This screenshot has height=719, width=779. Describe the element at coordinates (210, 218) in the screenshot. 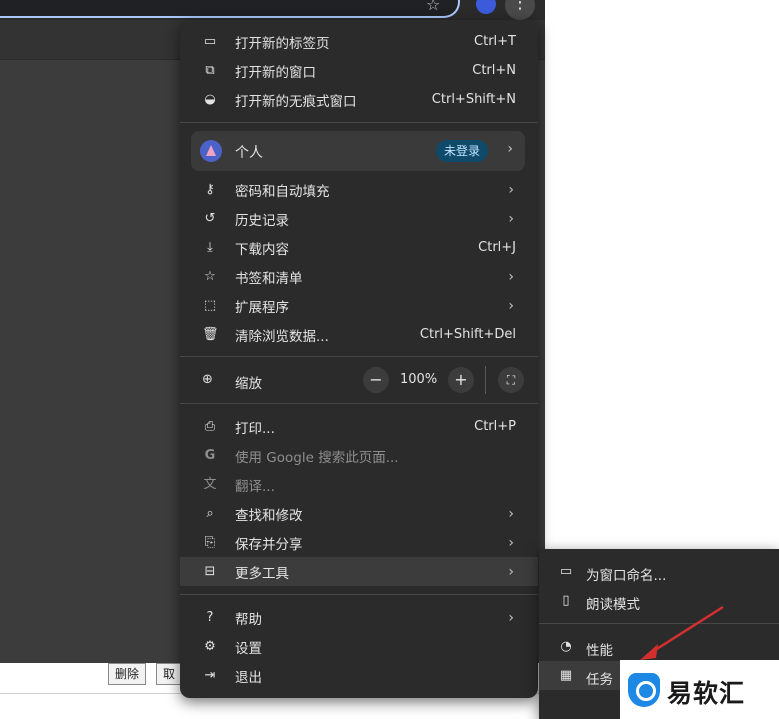

I see `history-icon: ↺` at that location.